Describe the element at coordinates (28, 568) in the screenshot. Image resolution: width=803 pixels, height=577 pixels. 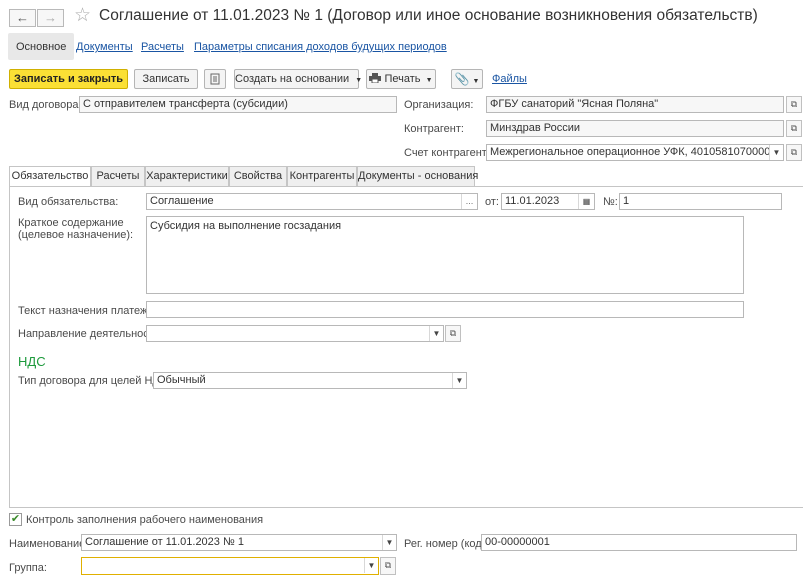
I see `group-label: Группа:` at that location.